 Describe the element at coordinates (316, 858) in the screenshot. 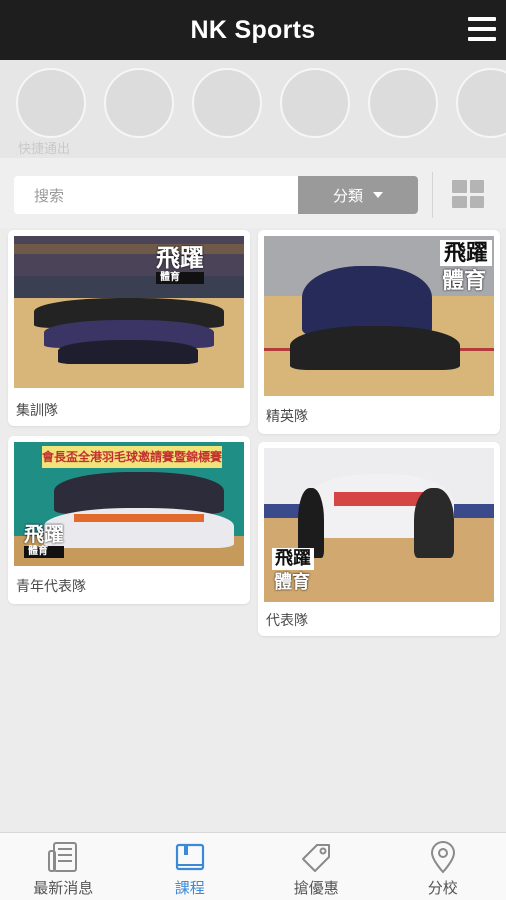

I see `tag-icon` at that location.